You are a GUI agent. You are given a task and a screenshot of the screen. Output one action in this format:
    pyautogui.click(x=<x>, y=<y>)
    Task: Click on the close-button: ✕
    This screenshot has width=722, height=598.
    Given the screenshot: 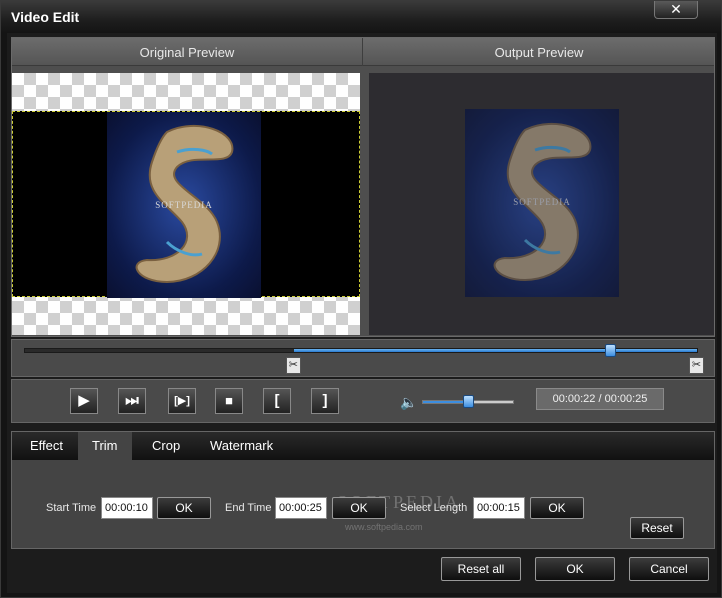 What is the action you would take?
    pyautogui.click(x=676, y=10)
    